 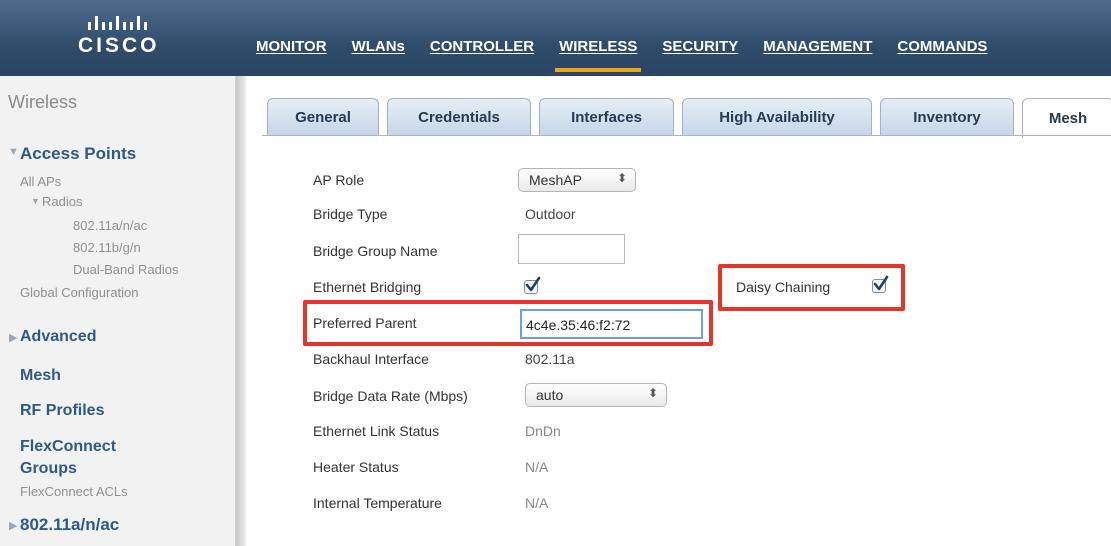 What do you see at coordinates (69, 525) in the screenshot?
I see `sidebar-item-802-11a: 802.11a/n/ac` at bounding box center [69, 525].